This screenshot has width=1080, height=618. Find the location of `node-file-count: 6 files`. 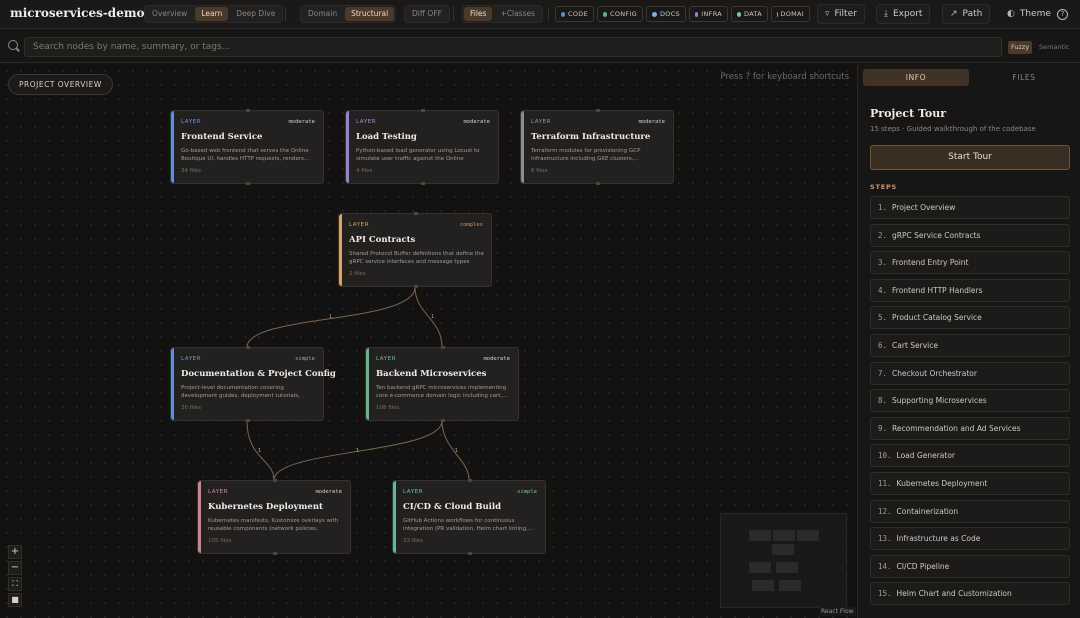

node-file-count: 6 files is located at coordinates (539, 171).